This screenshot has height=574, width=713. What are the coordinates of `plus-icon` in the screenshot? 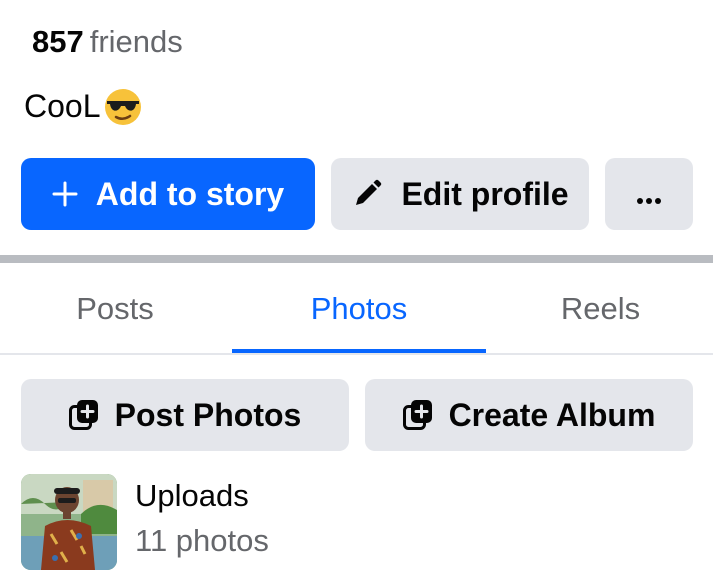 It's located at (65, 194).